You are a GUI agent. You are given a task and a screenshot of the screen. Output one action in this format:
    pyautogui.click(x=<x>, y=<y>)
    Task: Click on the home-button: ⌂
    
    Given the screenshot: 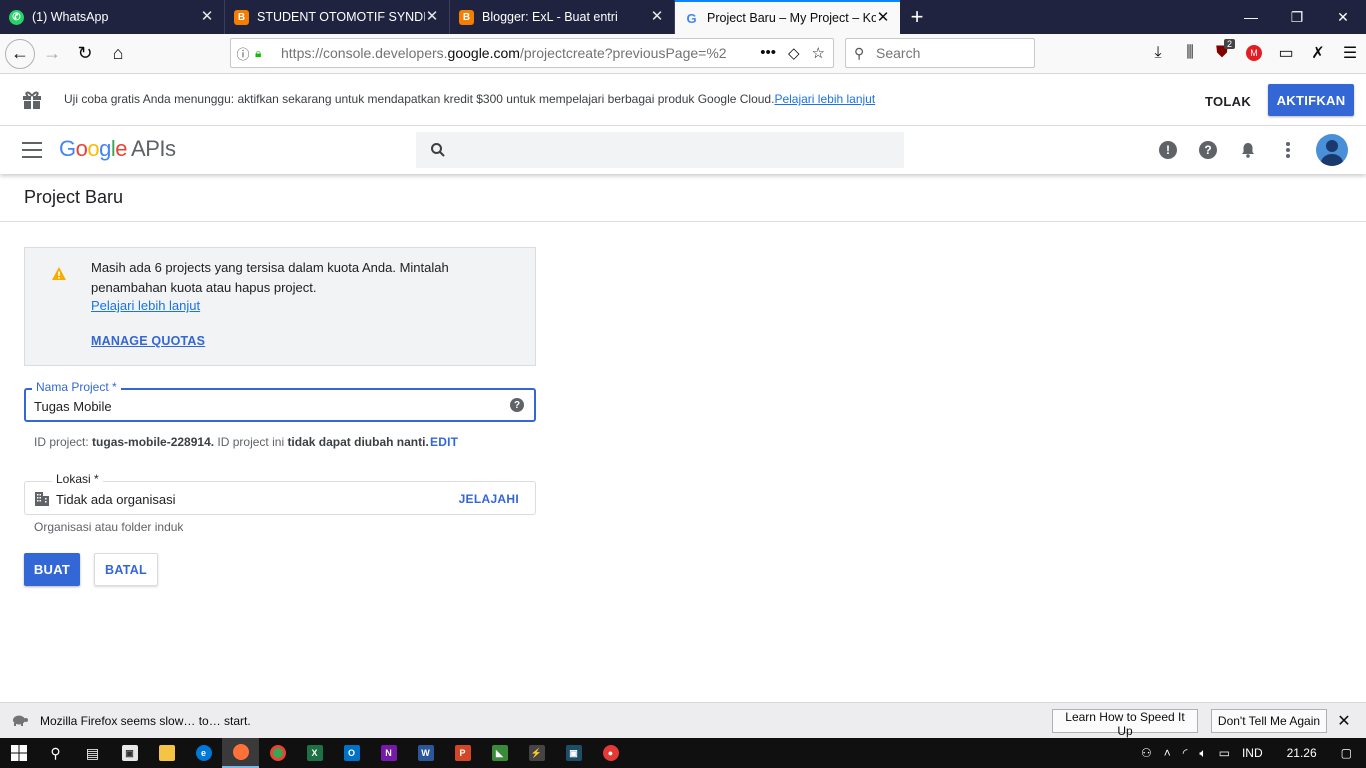 What is the action you would take?
    pyautogui.click(x=118, y=54)
    